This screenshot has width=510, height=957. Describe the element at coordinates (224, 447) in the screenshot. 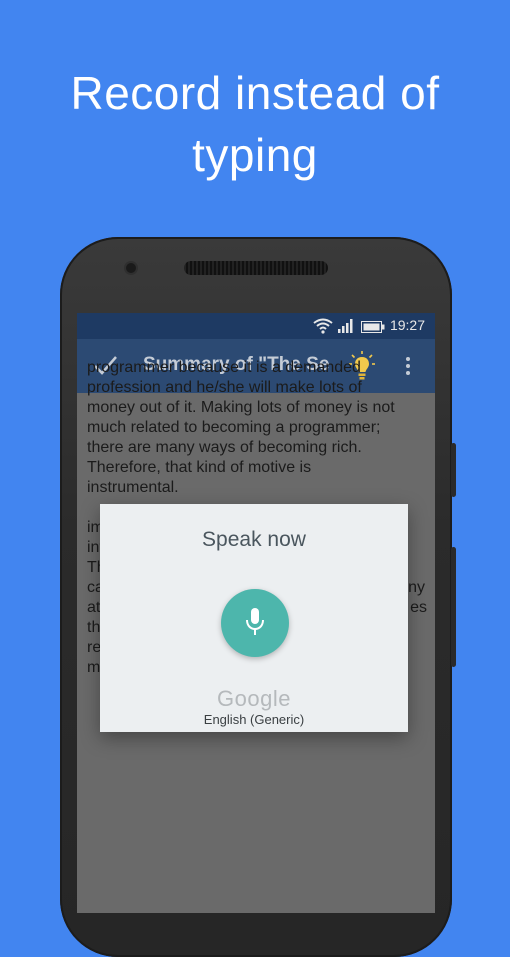

I see `text-line: there are many ways of becoming rich.` at that location.